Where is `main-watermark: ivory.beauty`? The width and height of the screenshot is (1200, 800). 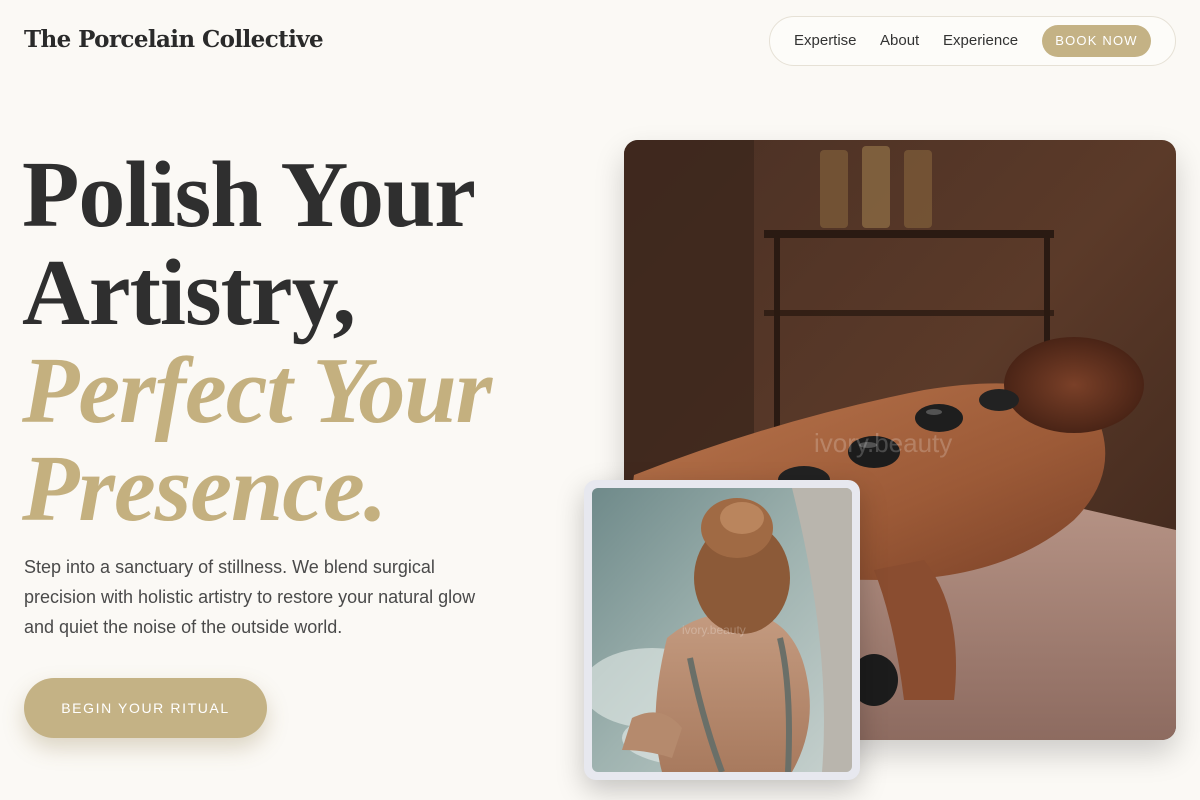
main-watermark: ivory.beauty is located at coordinates (883, 443).